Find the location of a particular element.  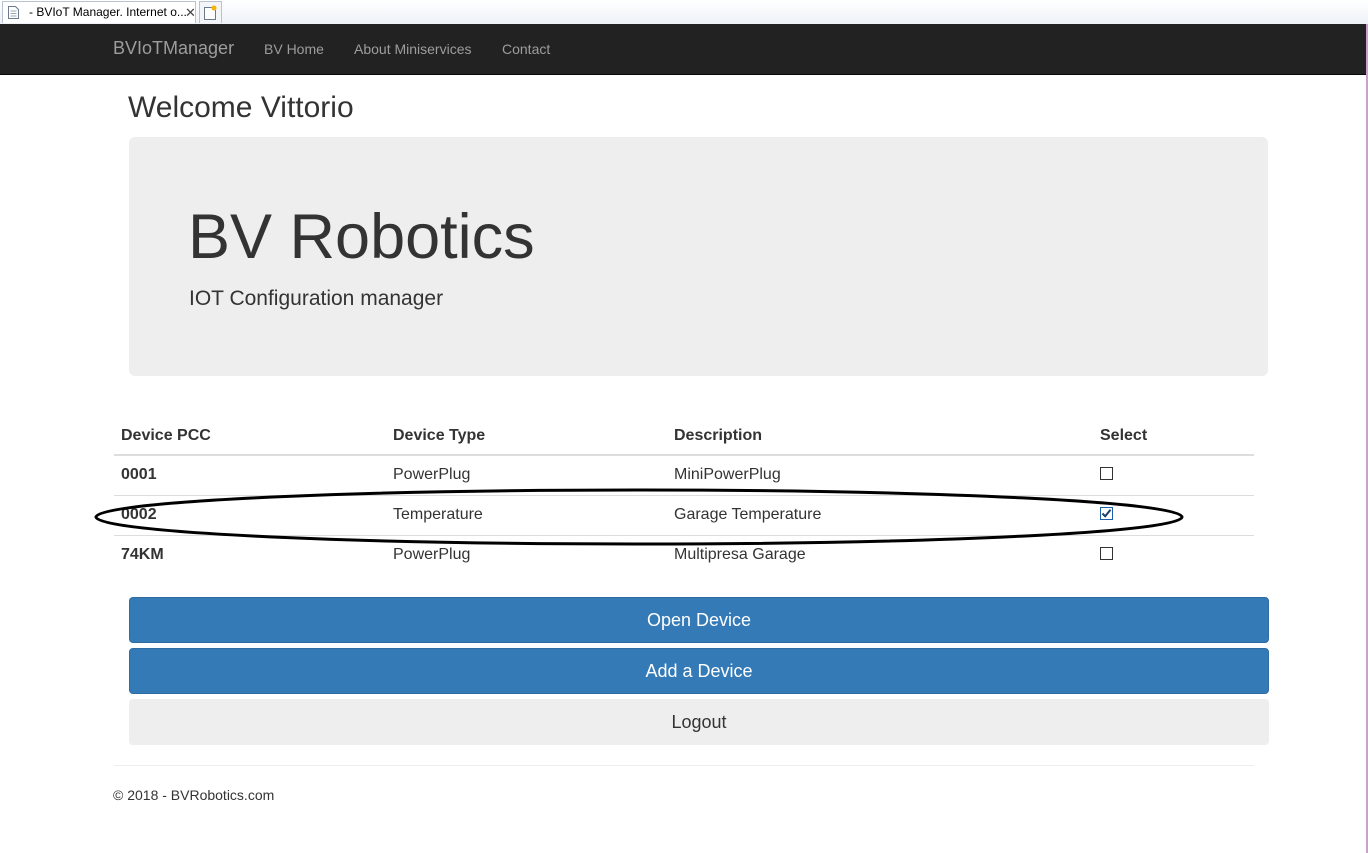

device-description-cell: MiniPowerPlug is located at coordinates (727, 475).